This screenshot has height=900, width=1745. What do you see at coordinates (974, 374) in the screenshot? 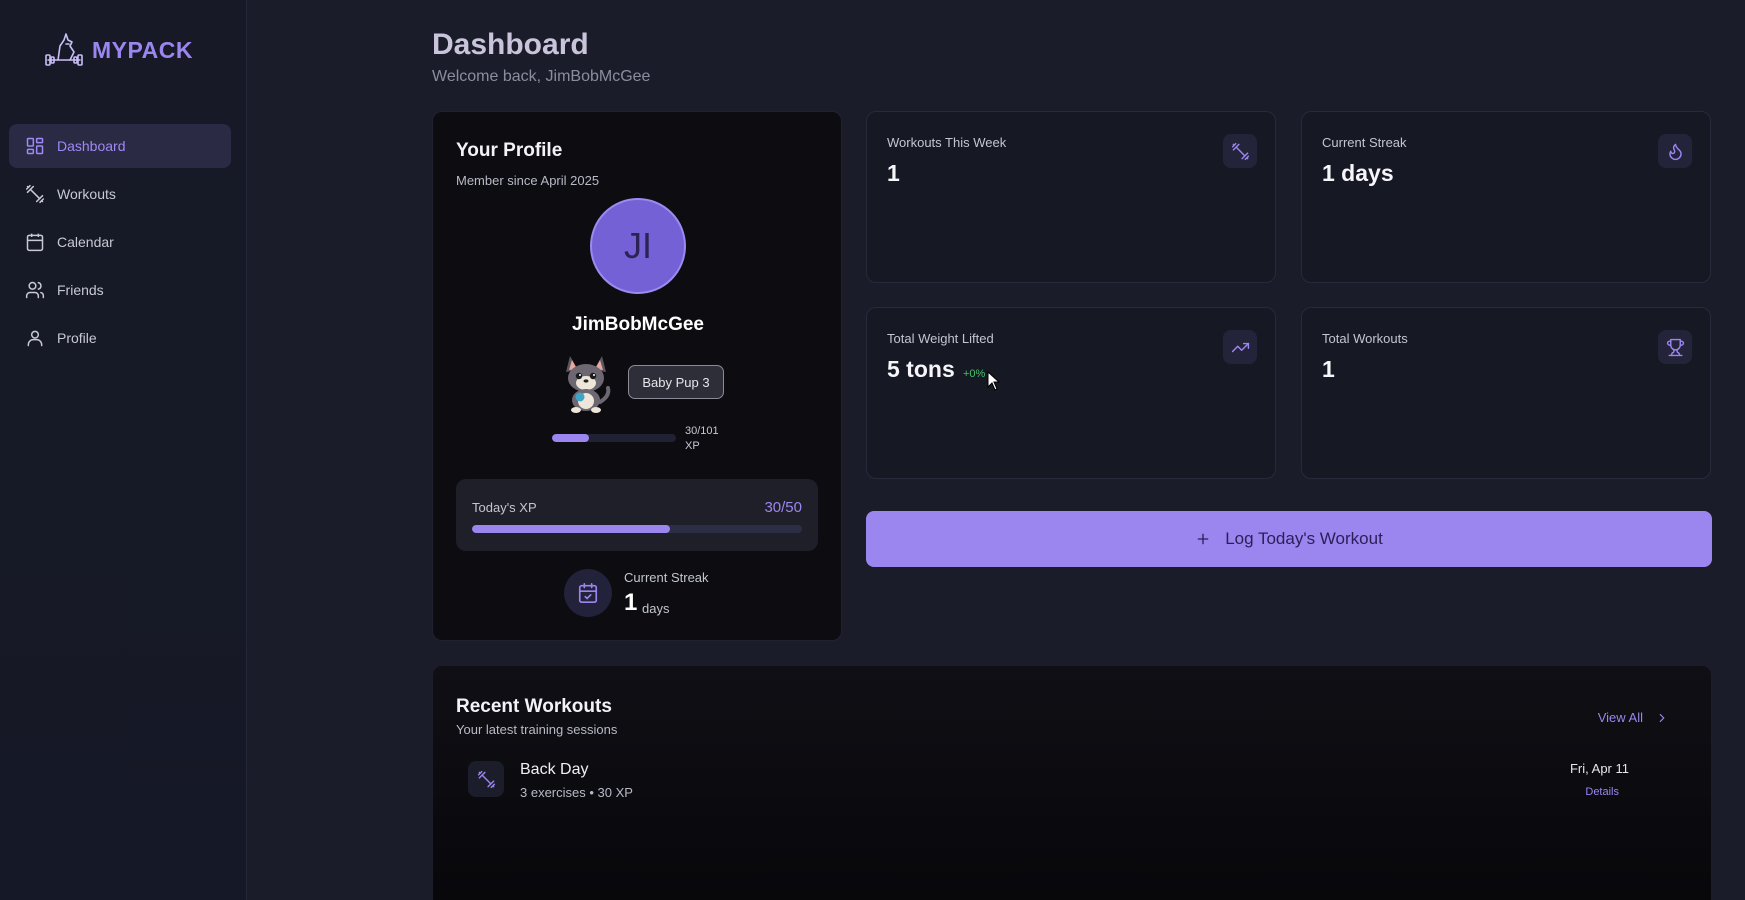
I see `stat-change: +0%` at bounding box center [974, 374].